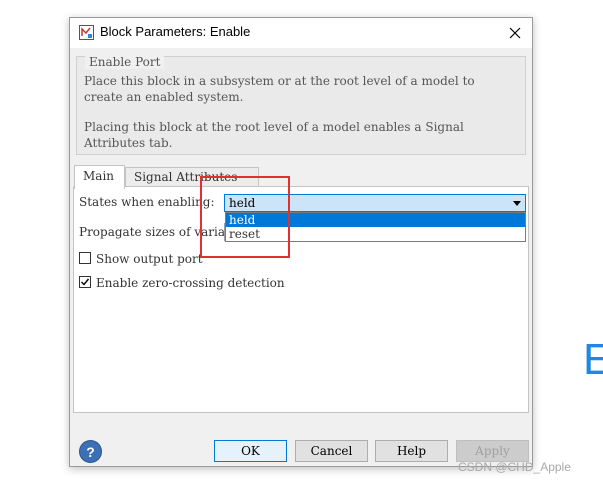  I want to click on groupbox-label: Enable Port, so click(125, 62).